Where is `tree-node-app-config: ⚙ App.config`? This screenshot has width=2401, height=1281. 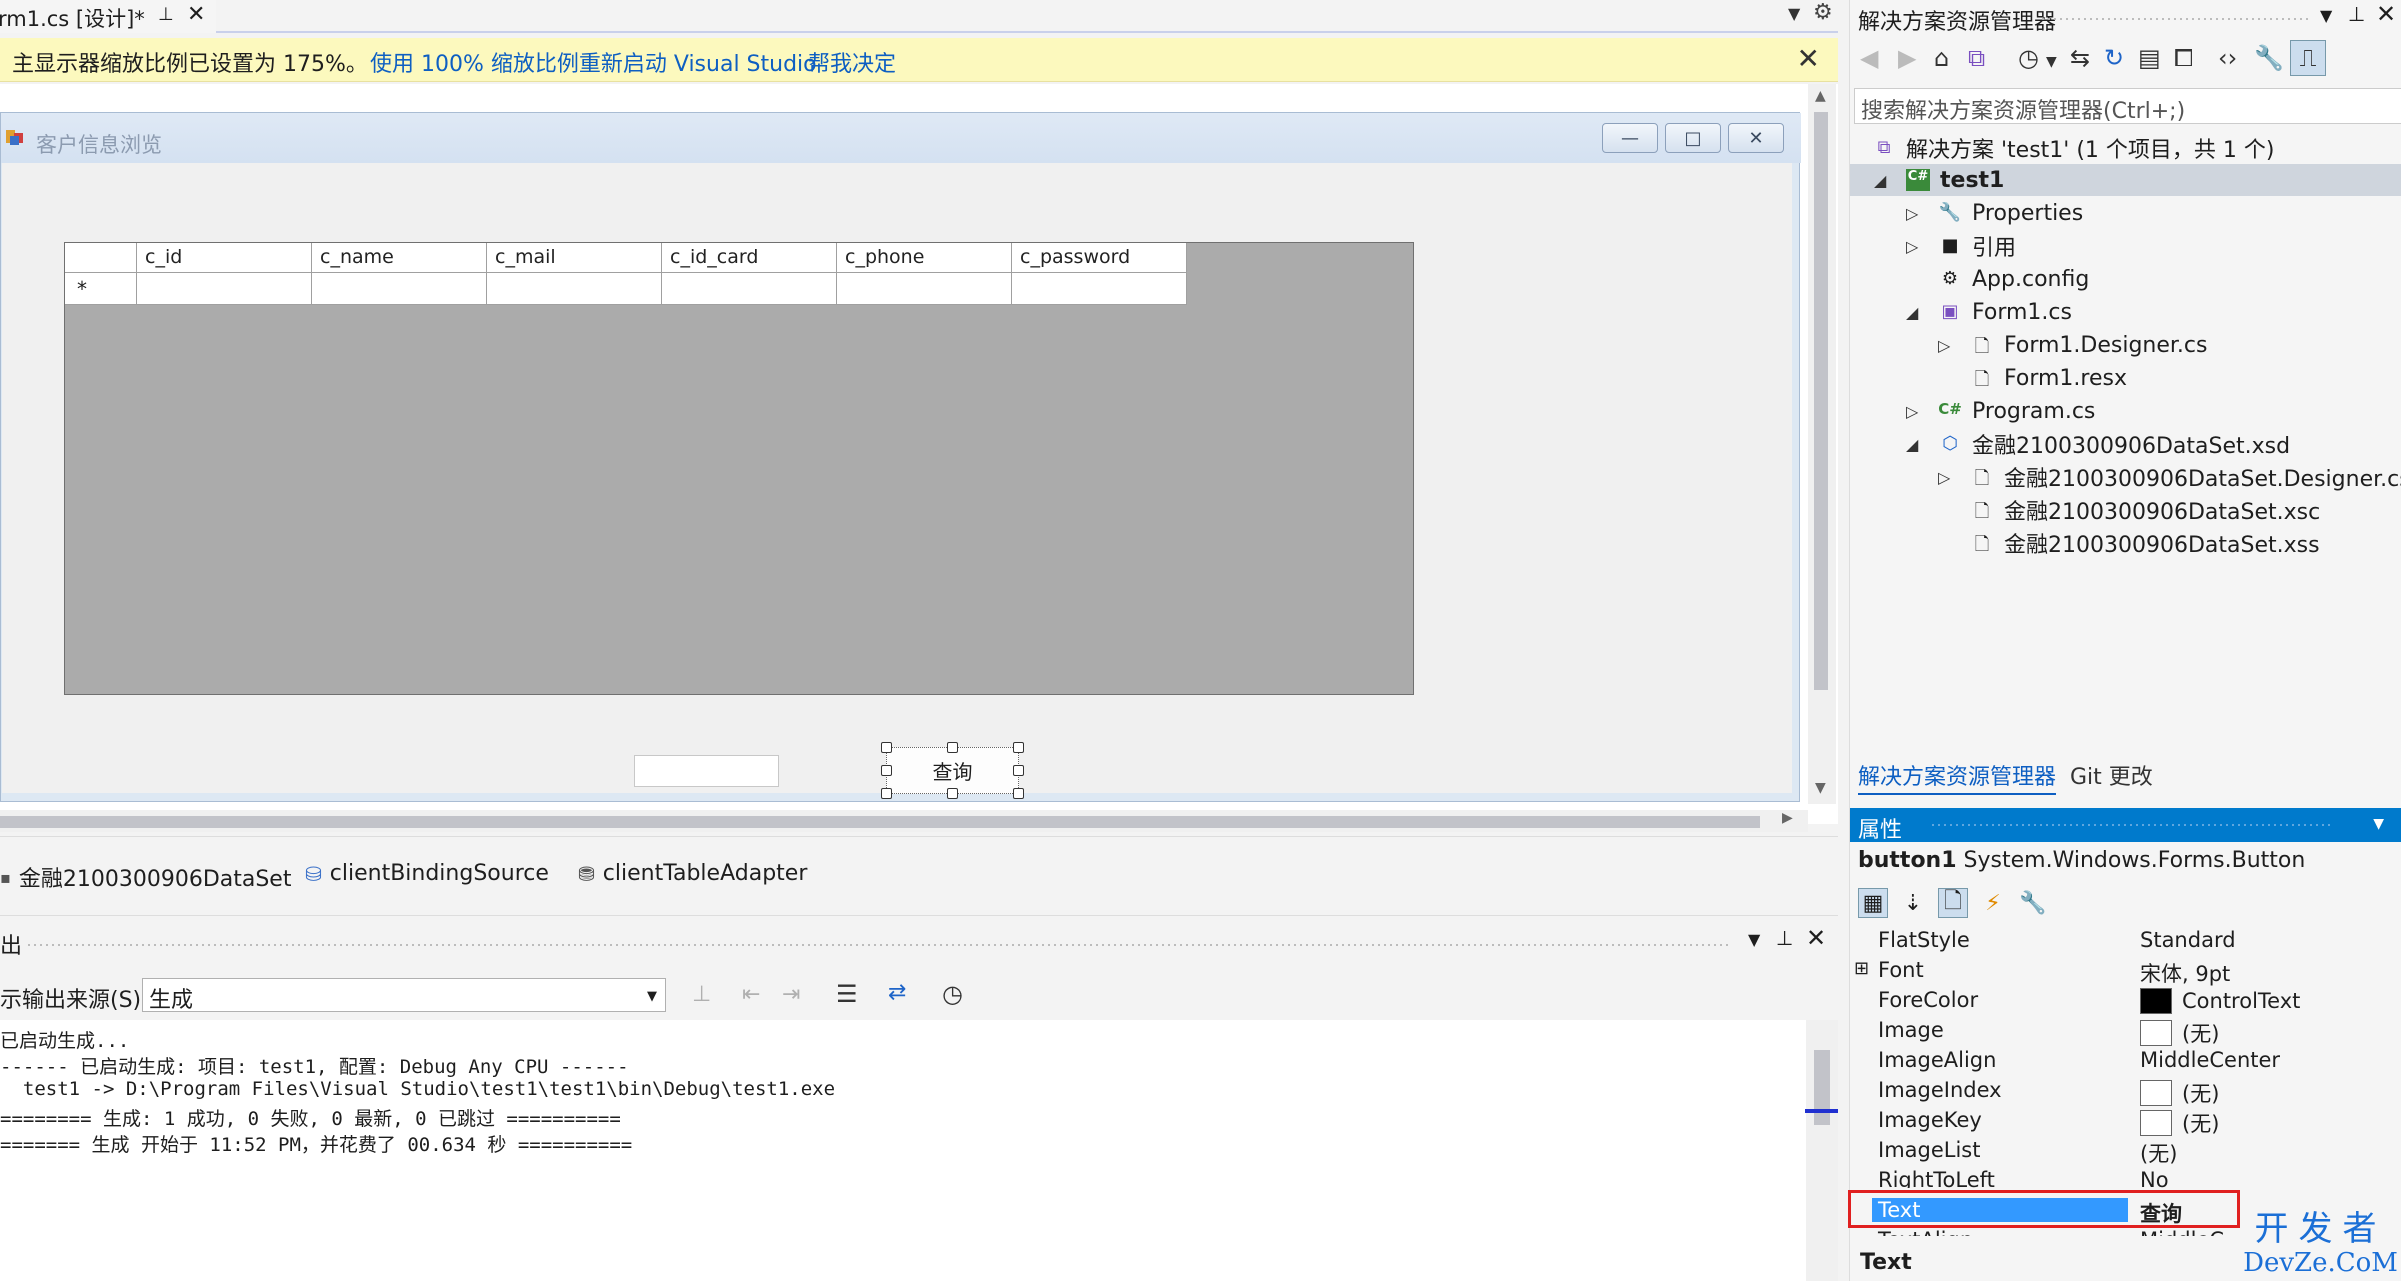 tree-node-app-config: ⚙ App.config is located at coordinates (2013, 279).